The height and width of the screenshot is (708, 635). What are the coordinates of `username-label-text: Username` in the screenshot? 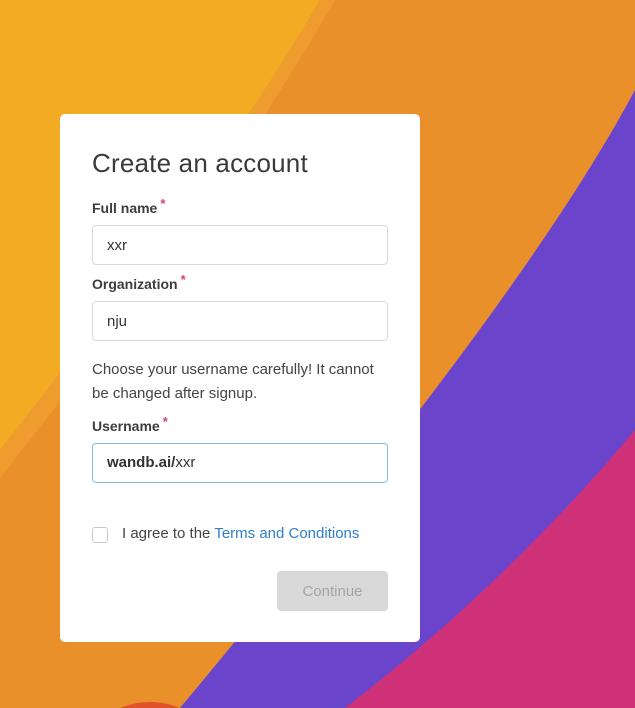 It's located at (126, 426).